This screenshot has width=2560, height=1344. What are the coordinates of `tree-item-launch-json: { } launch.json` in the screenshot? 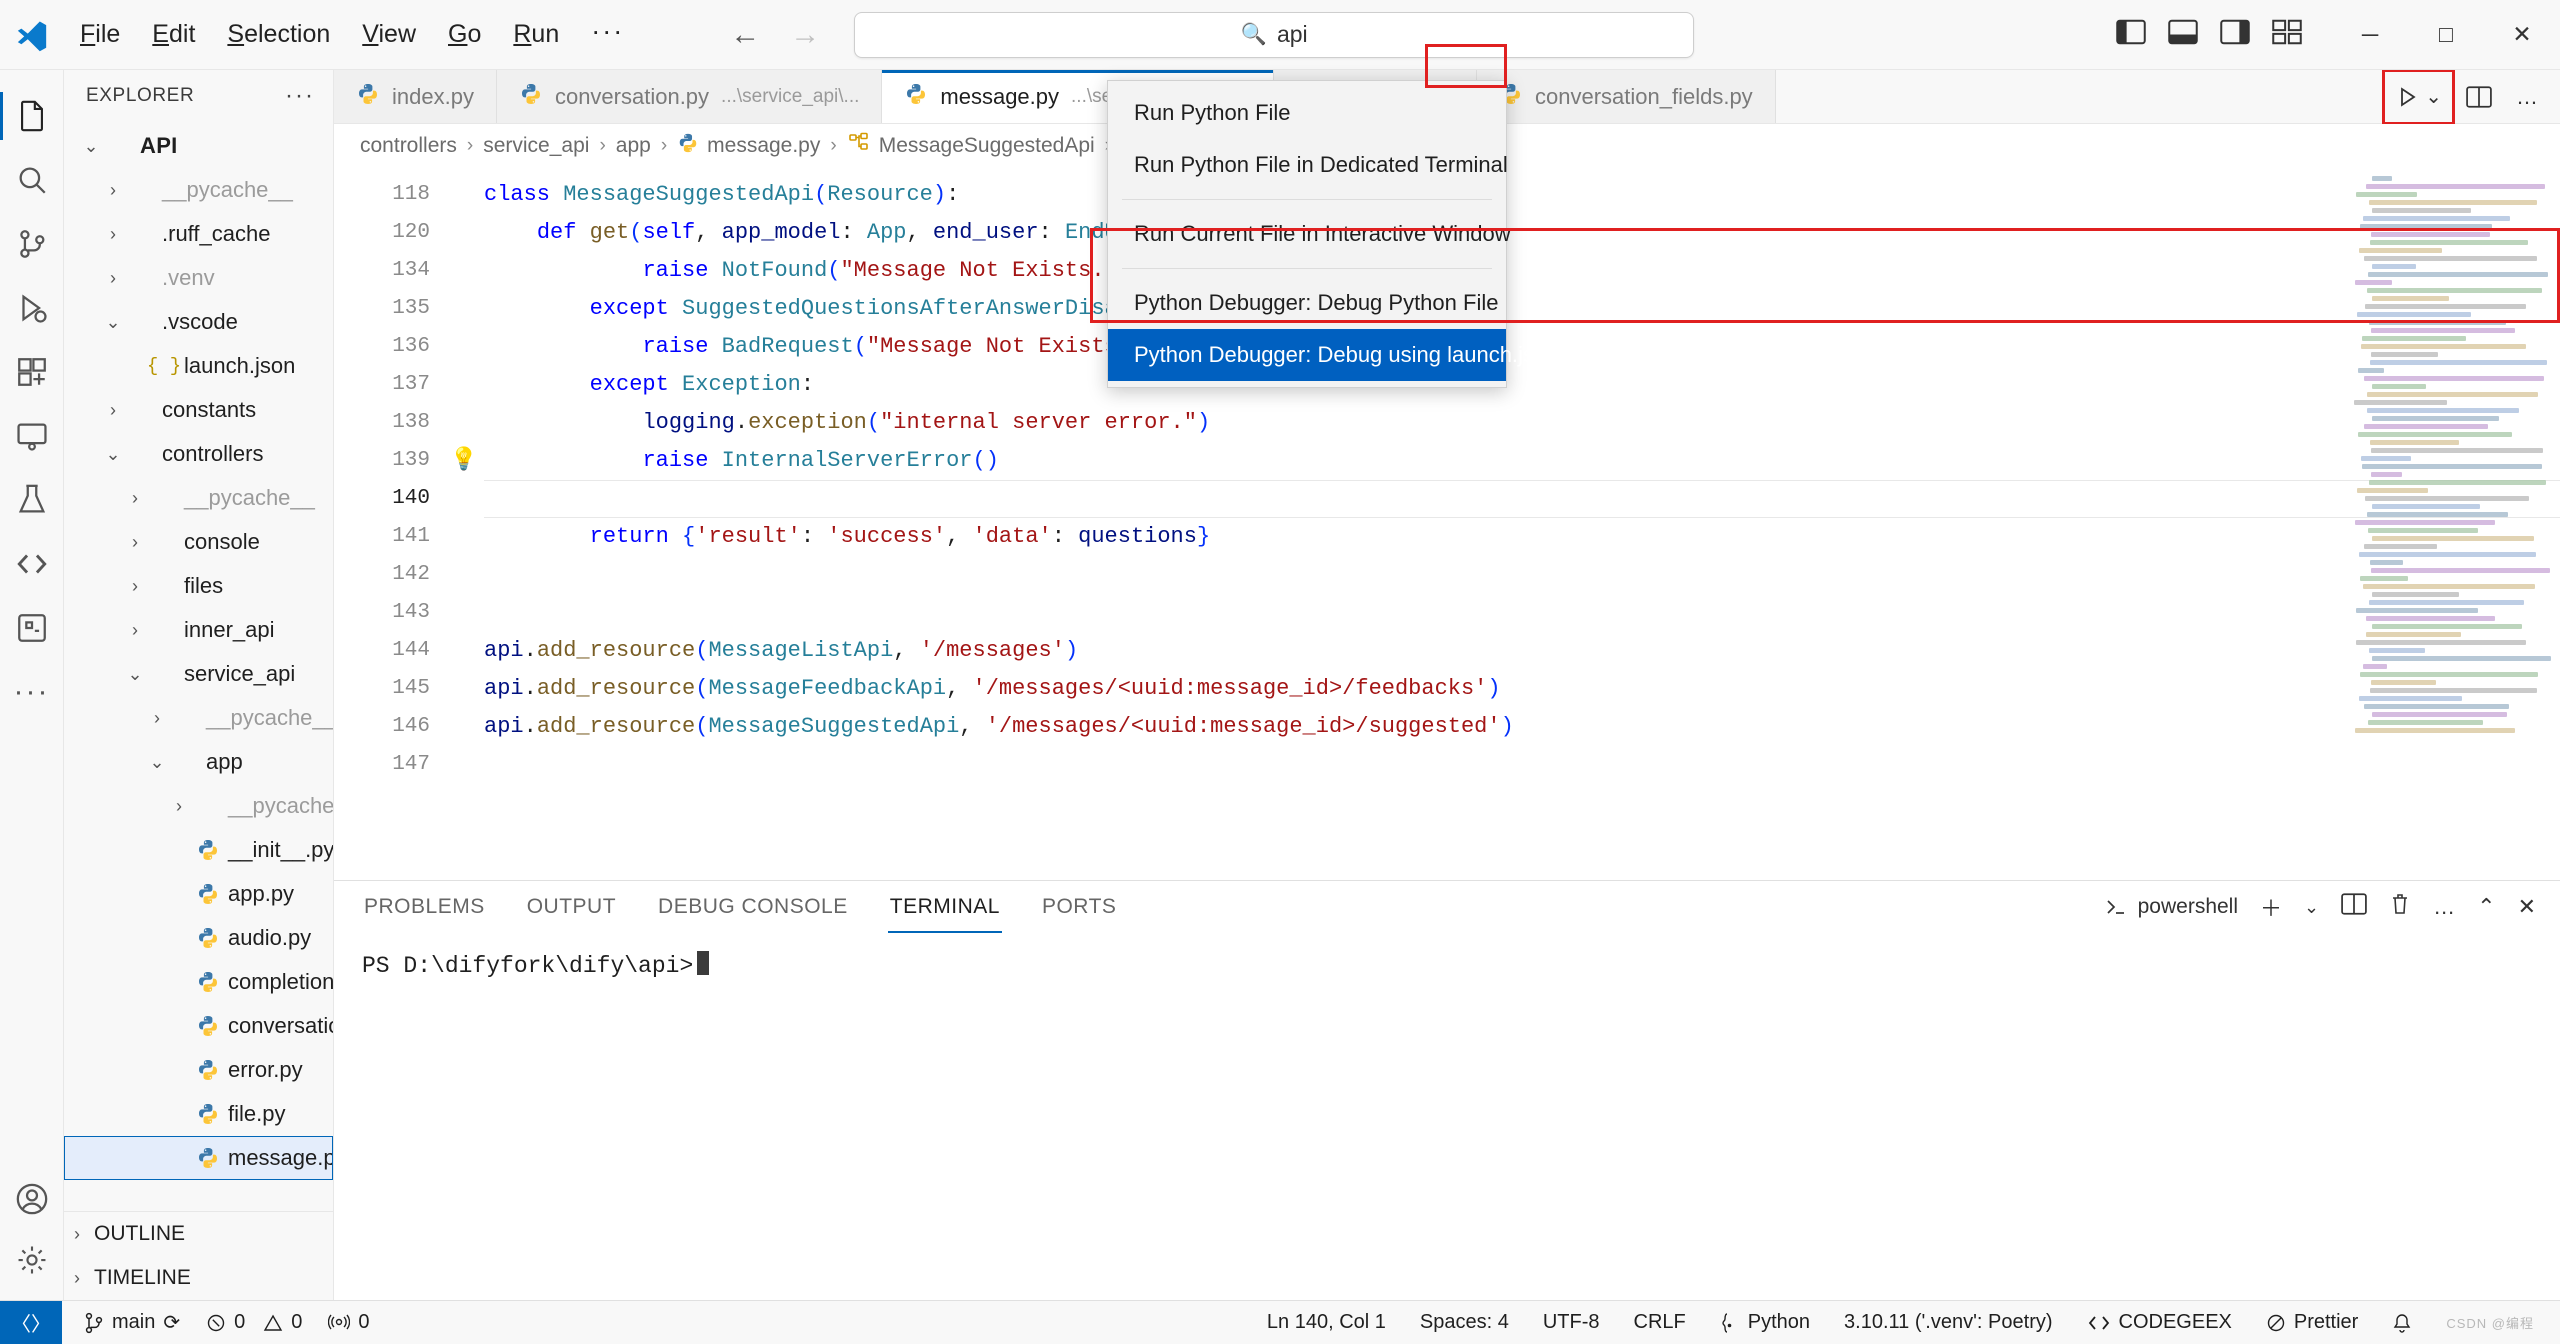 It's located at (198, 366).